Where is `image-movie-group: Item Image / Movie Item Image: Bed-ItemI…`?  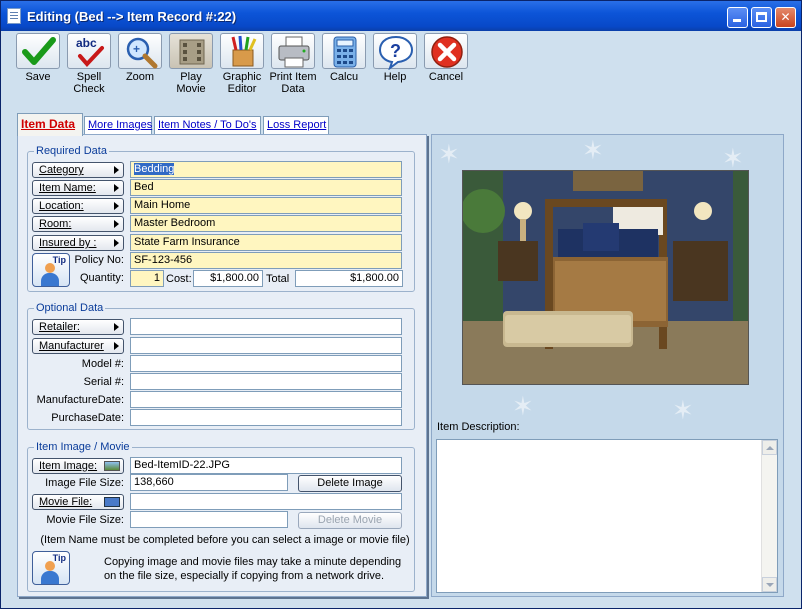
image-movie-group: Item Image / Movie Item Image: Bed-ItemI… is located at coordinates (221, 516).